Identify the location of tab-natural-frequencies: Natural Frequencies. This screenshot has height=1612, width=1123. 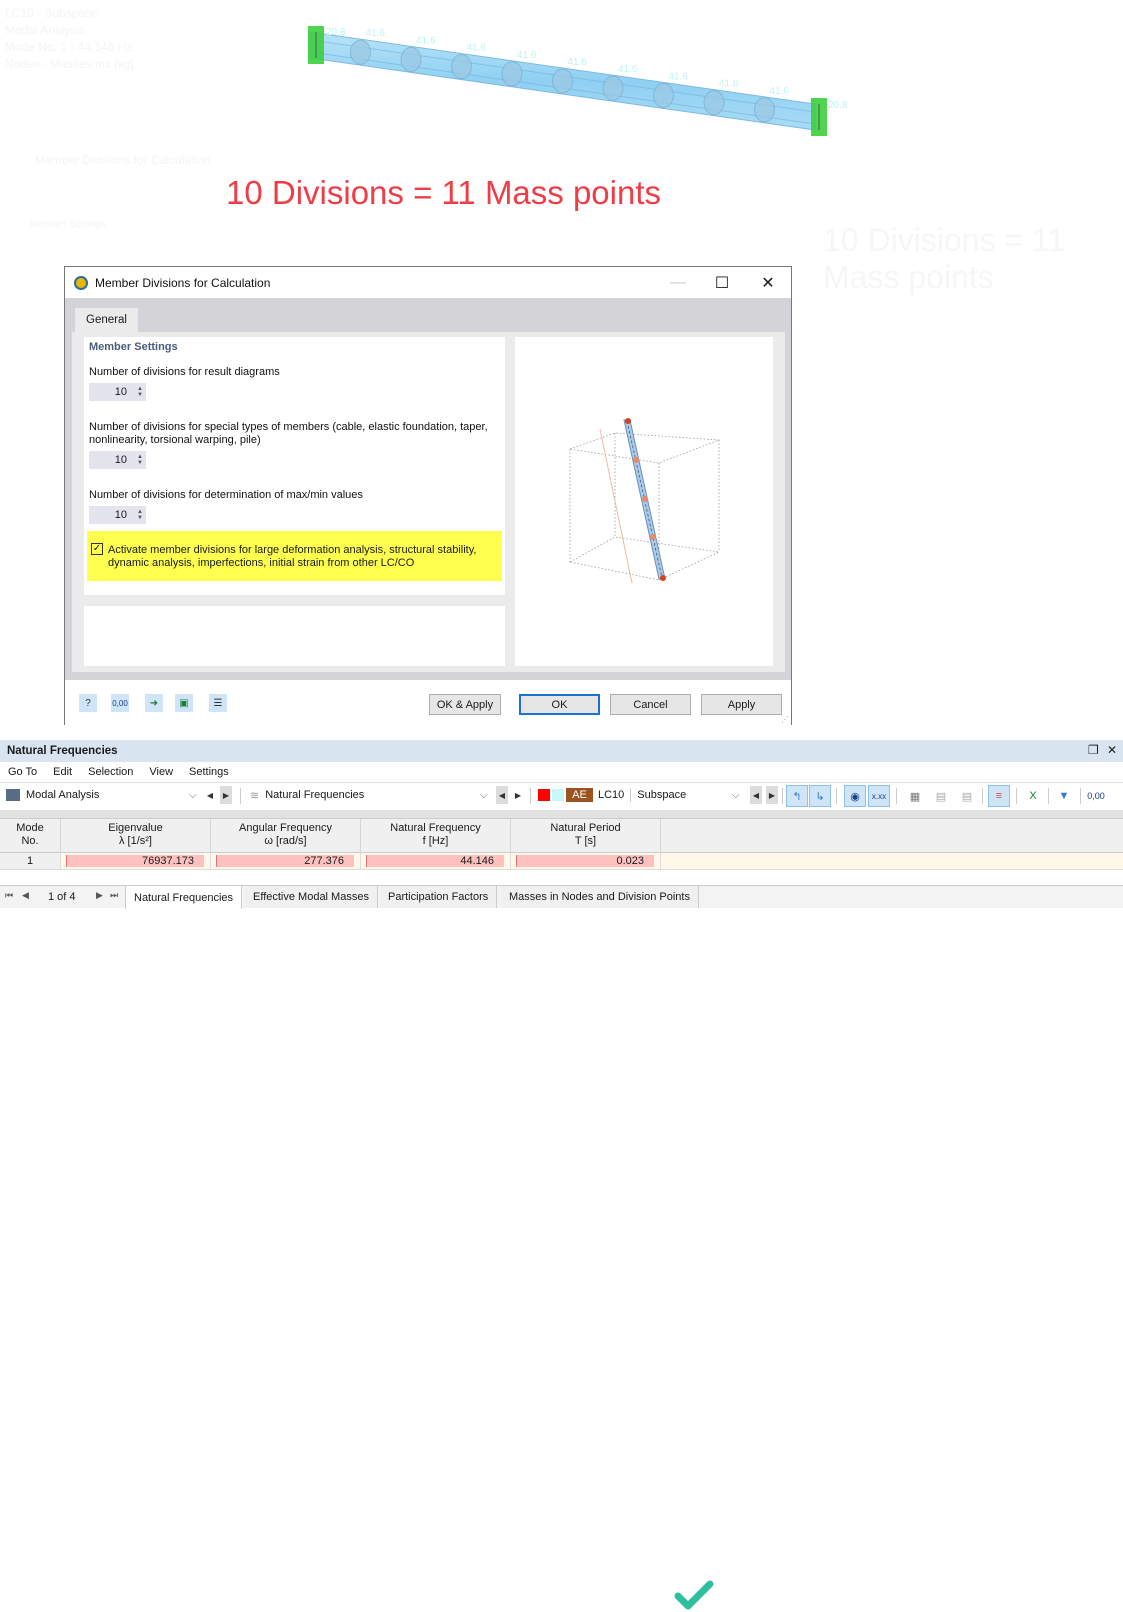
(184, 897).